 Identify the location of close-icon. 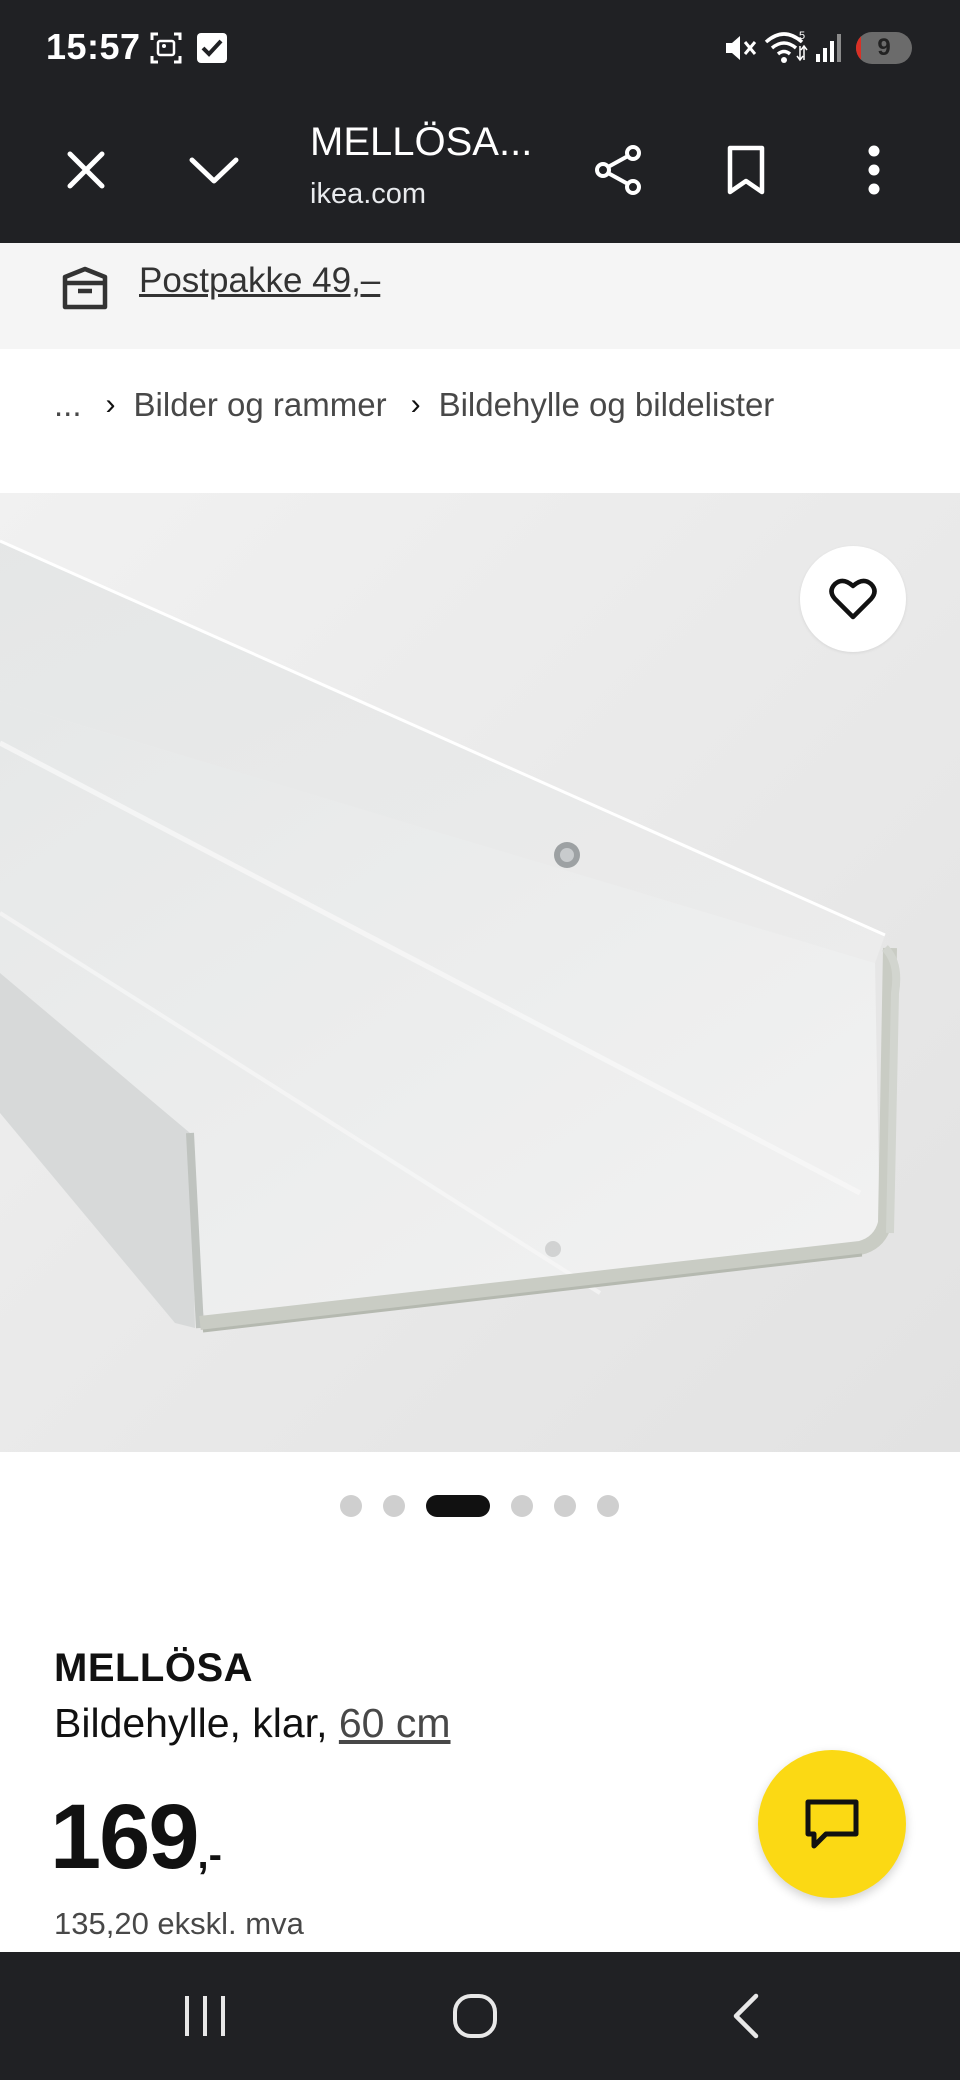
(86, 170).